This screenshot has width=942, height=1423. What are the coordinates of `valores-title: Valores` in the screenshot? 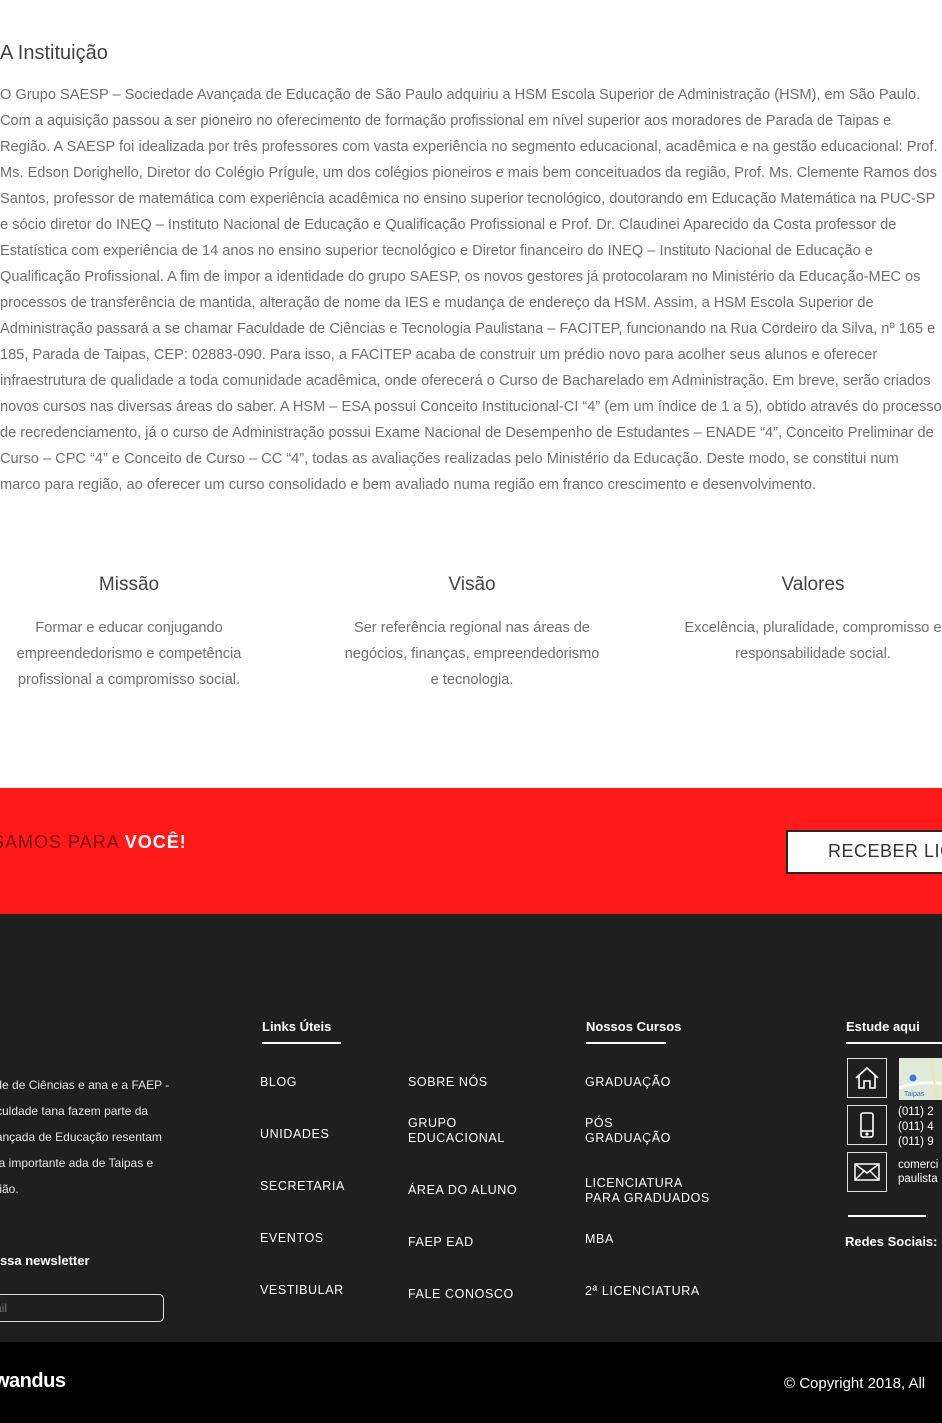 It's located at (813, 584).